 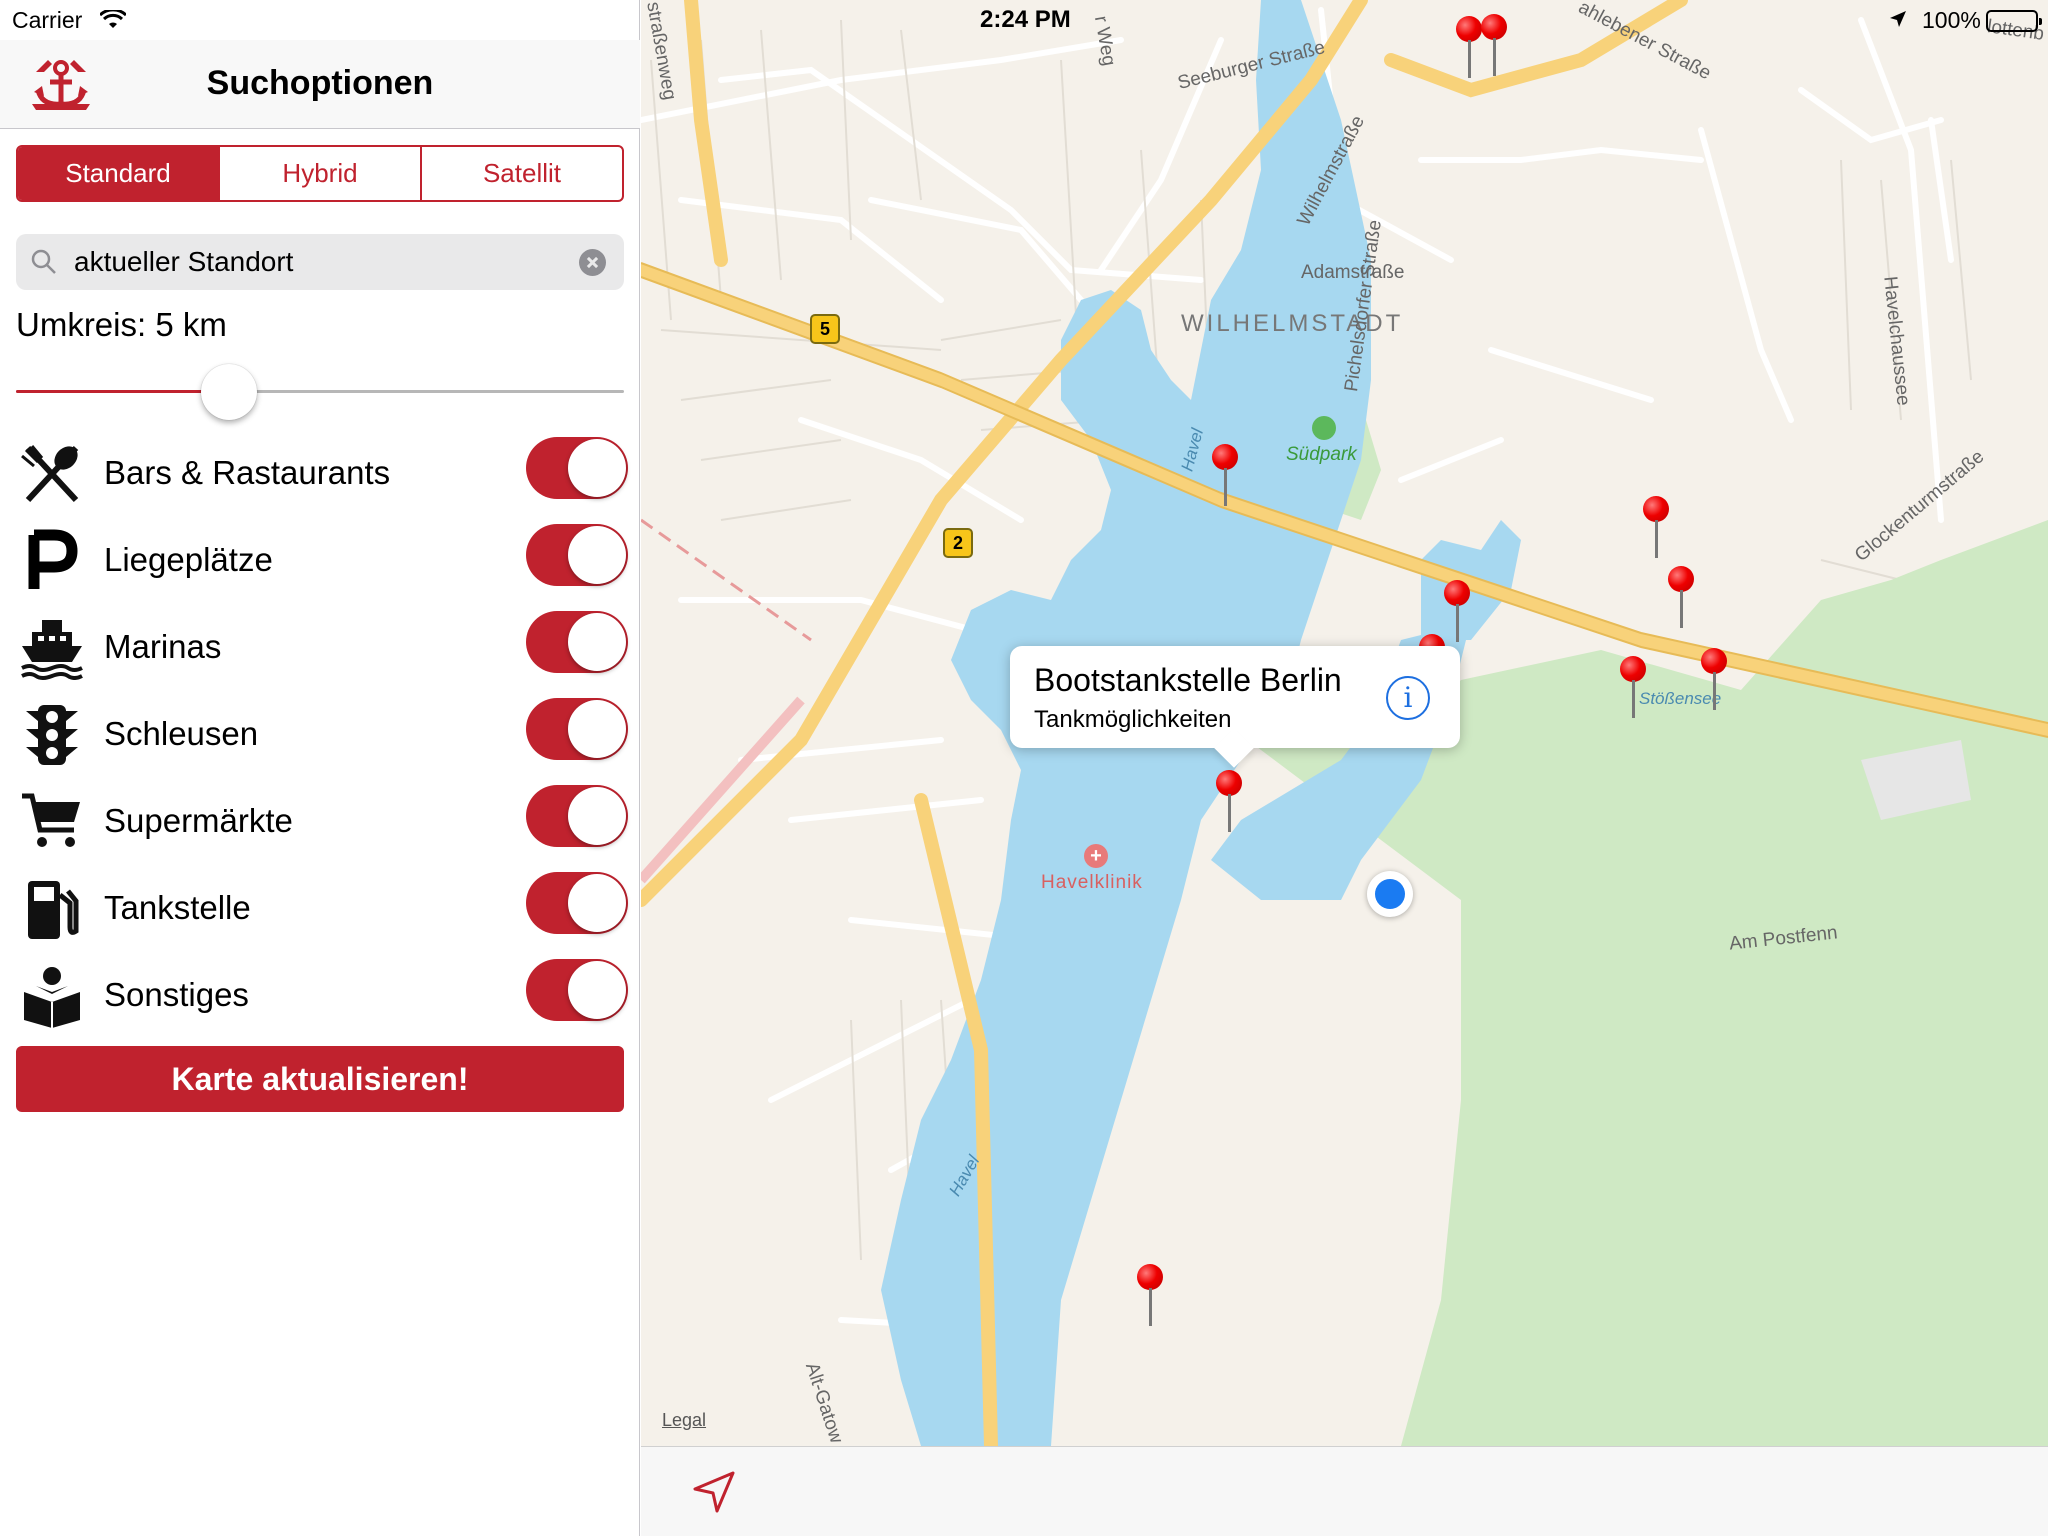 I want to click on search-field: aktueller Standort, so click(x=320, y=262).